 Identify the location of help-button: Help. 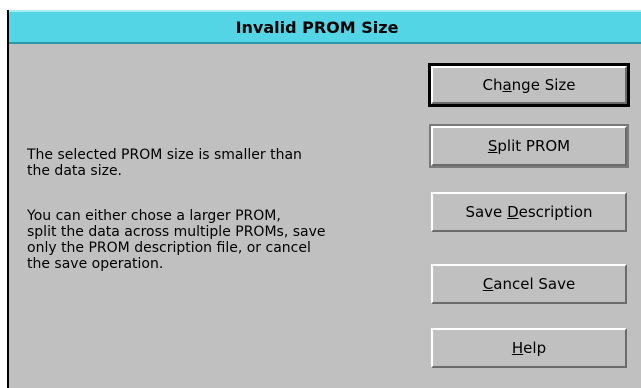
(529, 348).